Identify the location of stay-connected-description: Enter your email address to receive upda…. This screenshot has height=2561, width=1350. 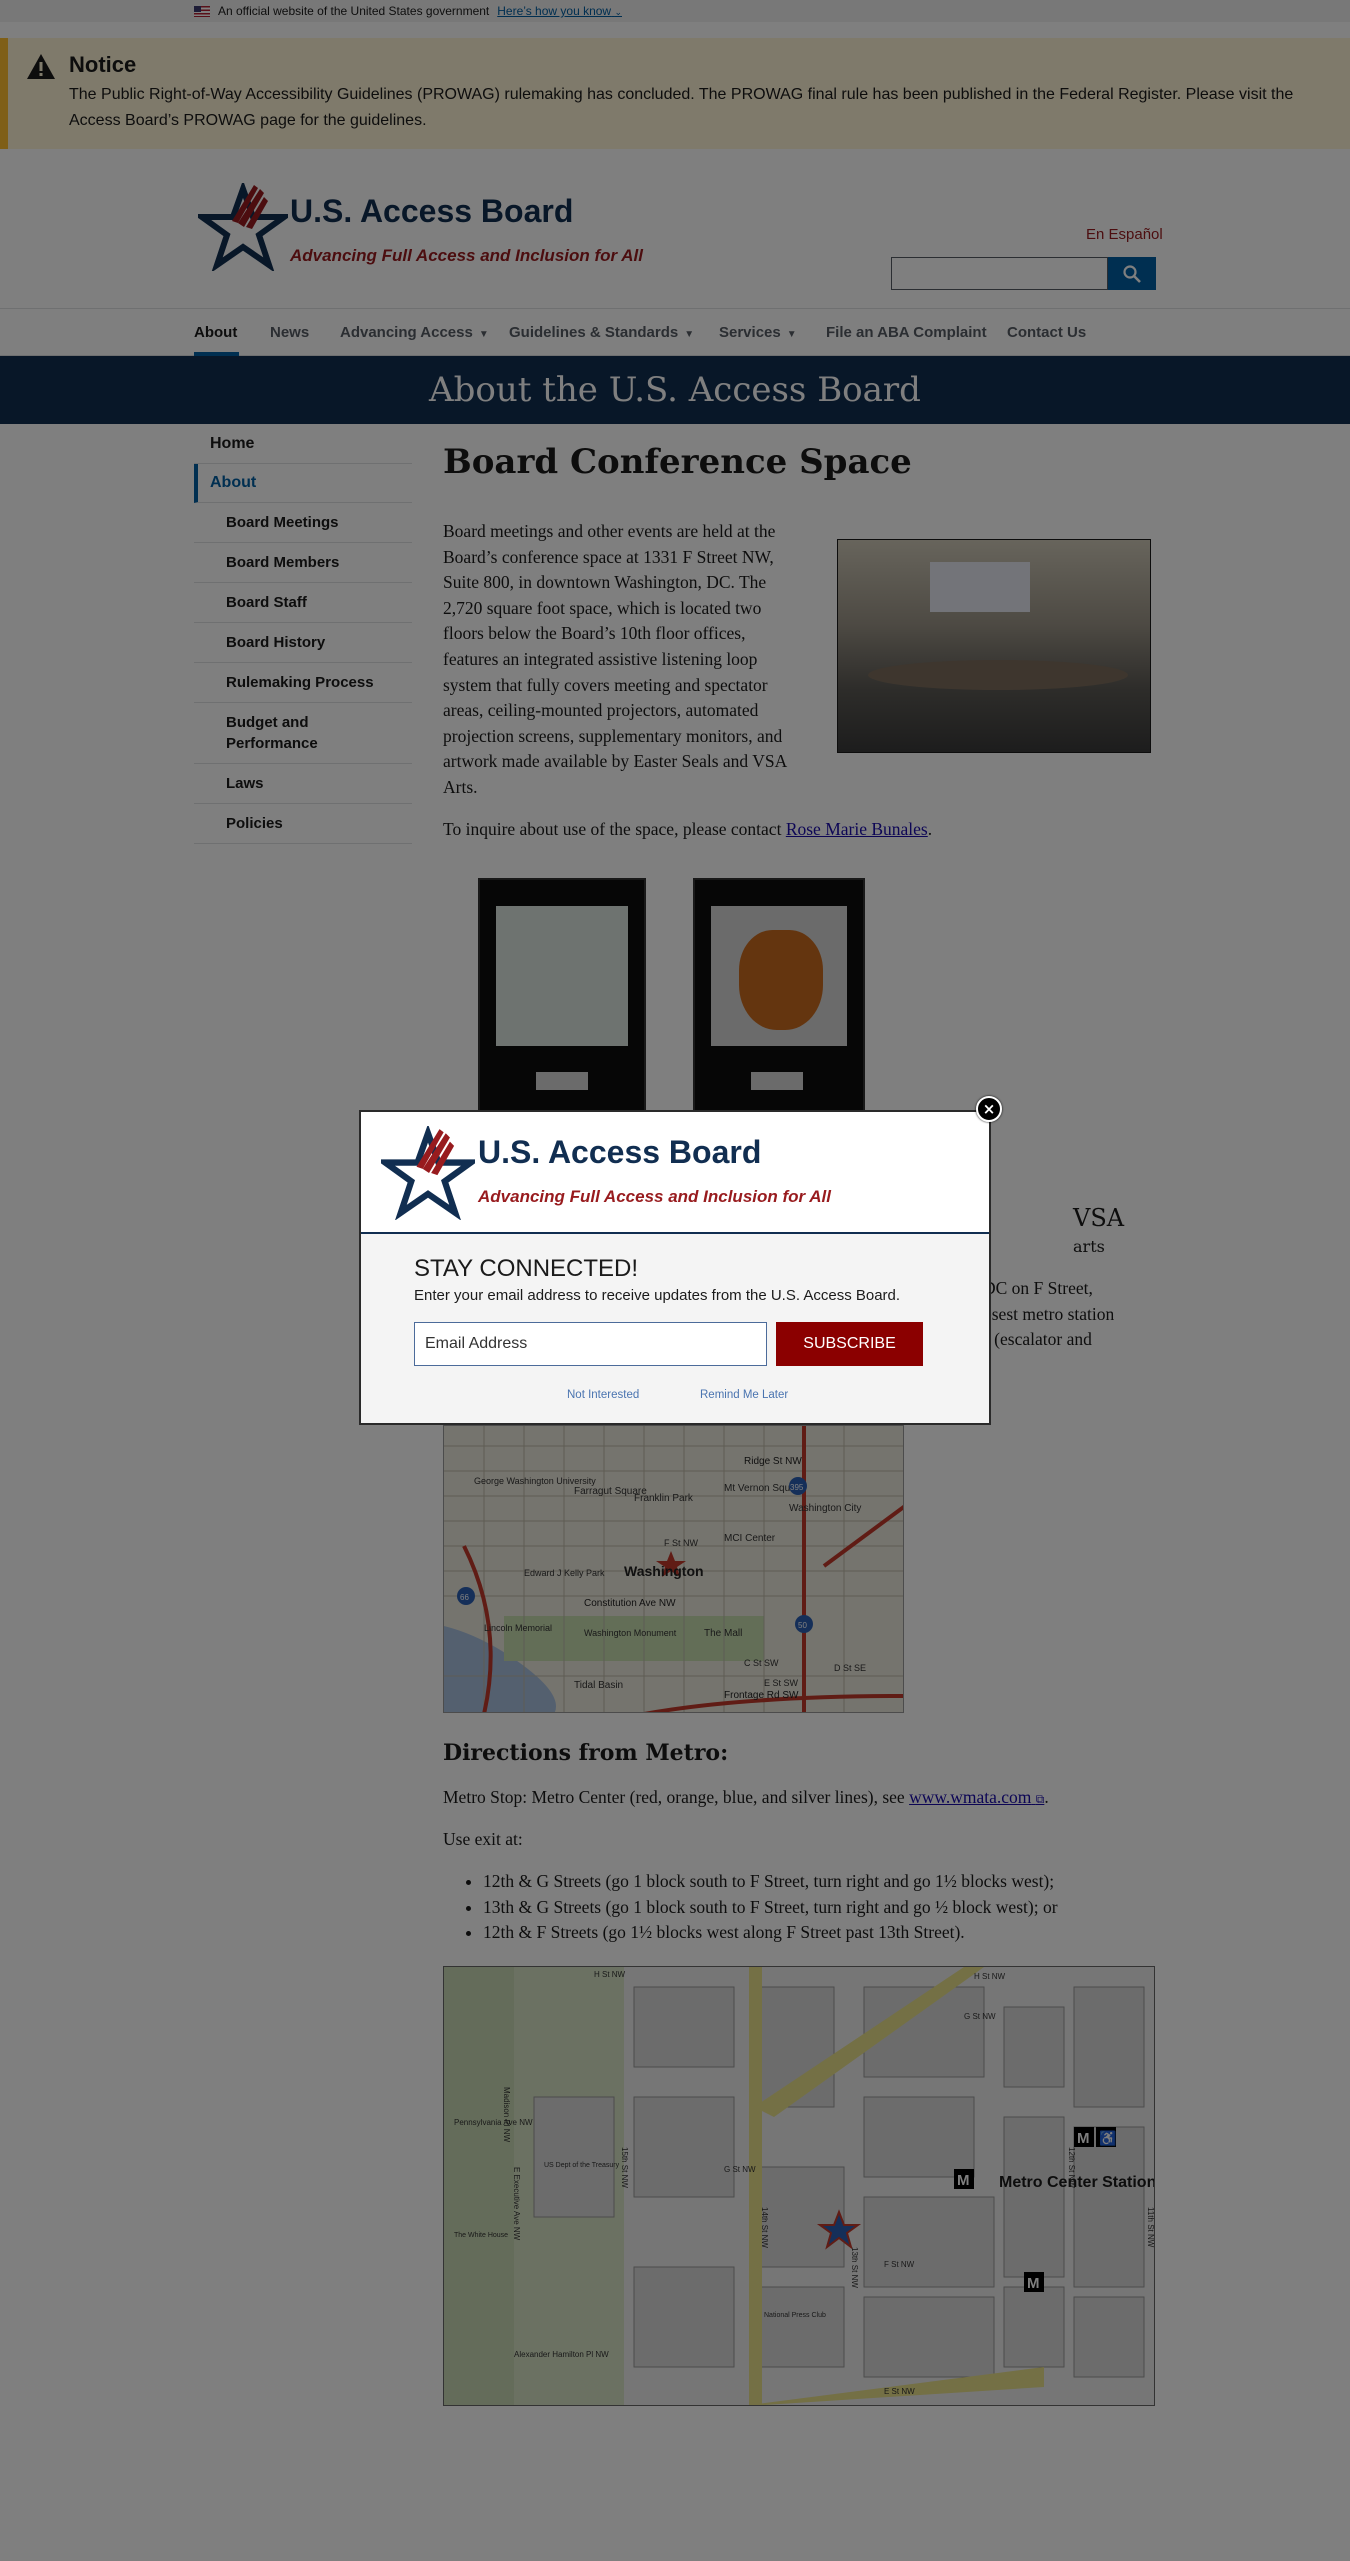
(657, 1295).